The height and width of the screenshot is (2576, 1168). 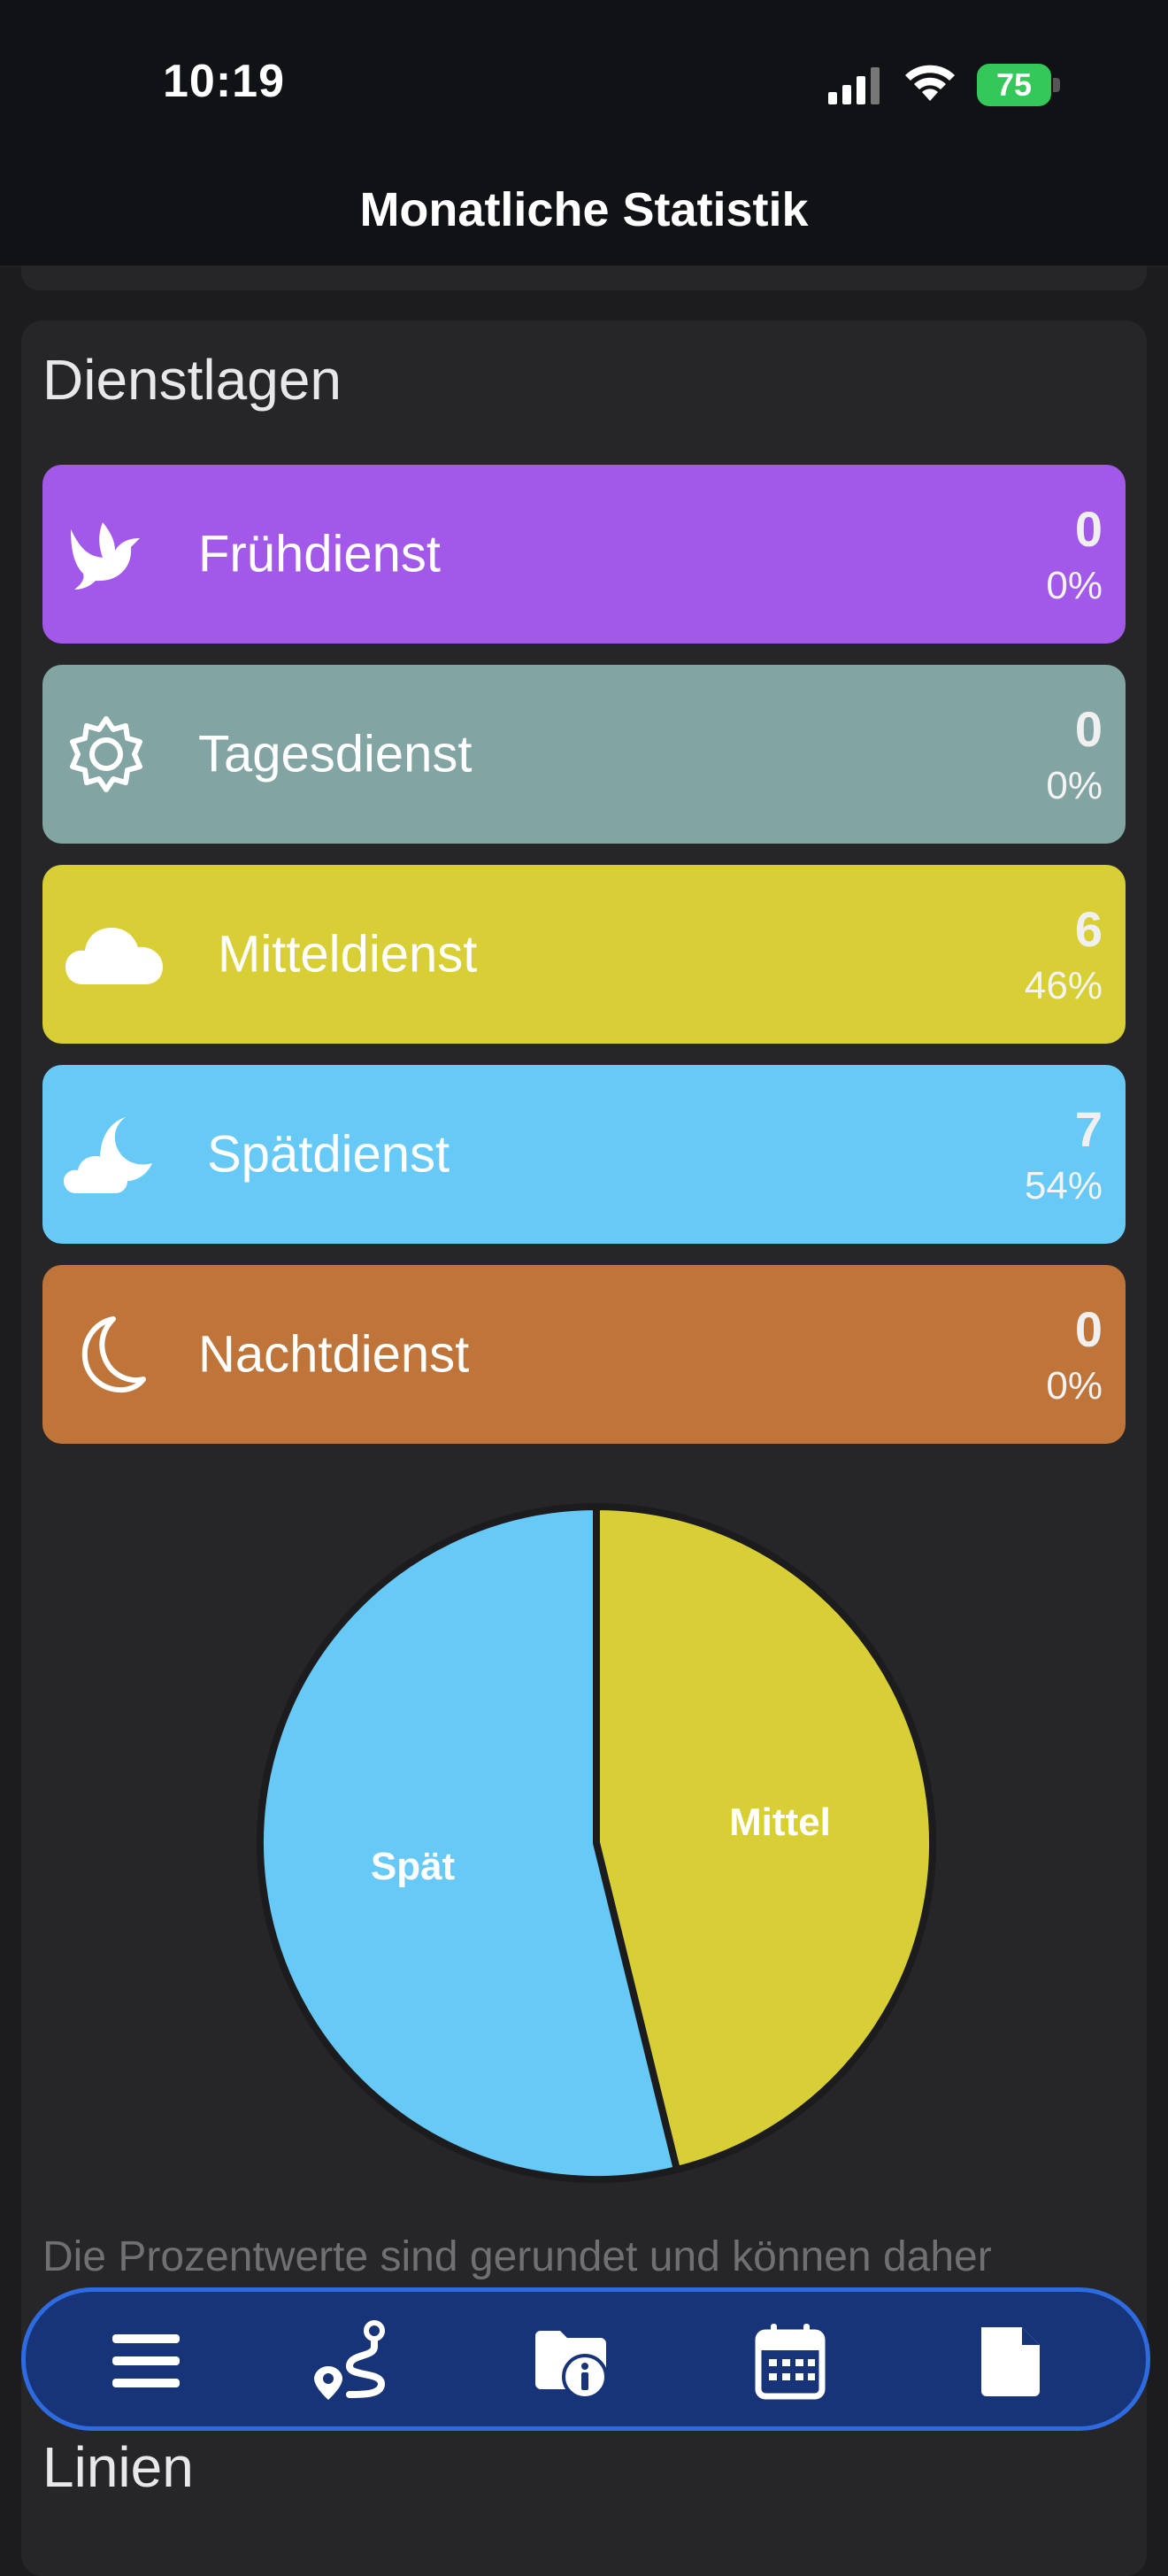 What do you see at coordinates (146, 2361) in the screenshot?
I see `menu-icon` at bounding box center [146, 2361].